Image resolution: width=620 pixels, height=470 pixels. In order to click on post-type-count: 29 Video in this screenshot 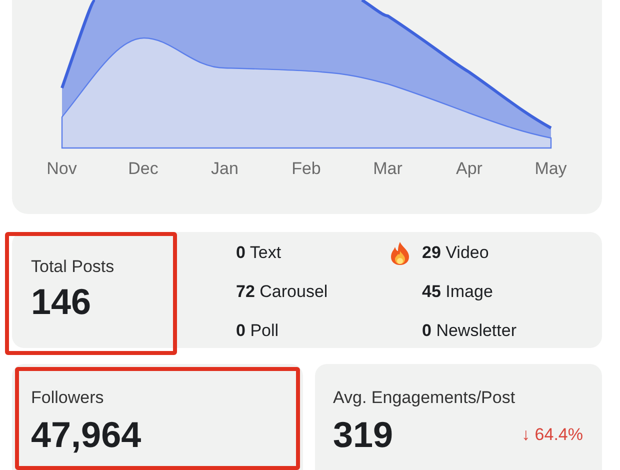, I will do `click(455, 253)`.